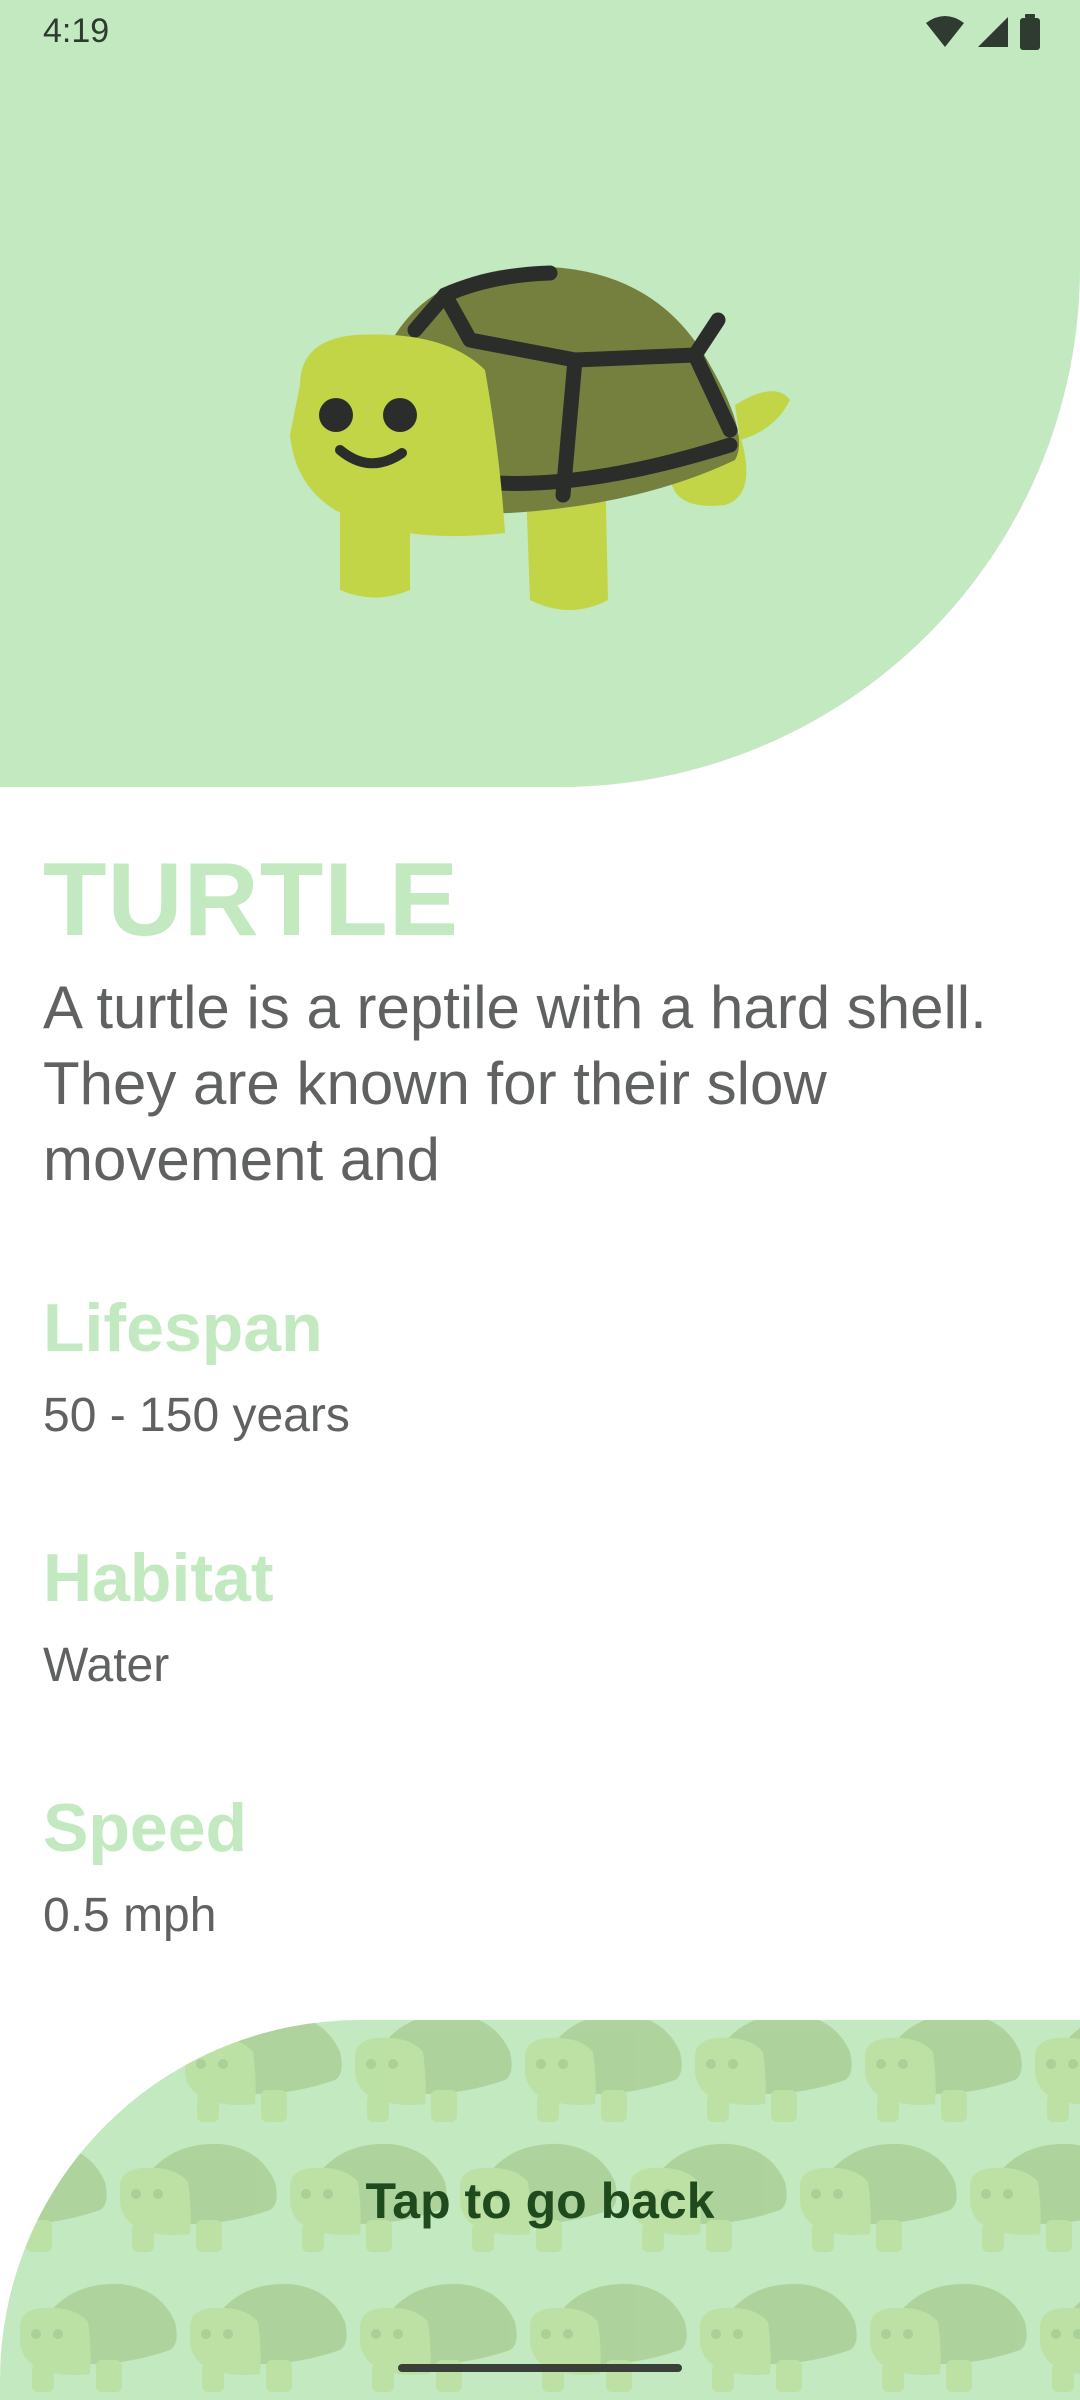 This screenshot has height=2400, width=1080. Describe the element at coordinates (1030, 32) in the screenshot. I see `battery-icon` at that location.